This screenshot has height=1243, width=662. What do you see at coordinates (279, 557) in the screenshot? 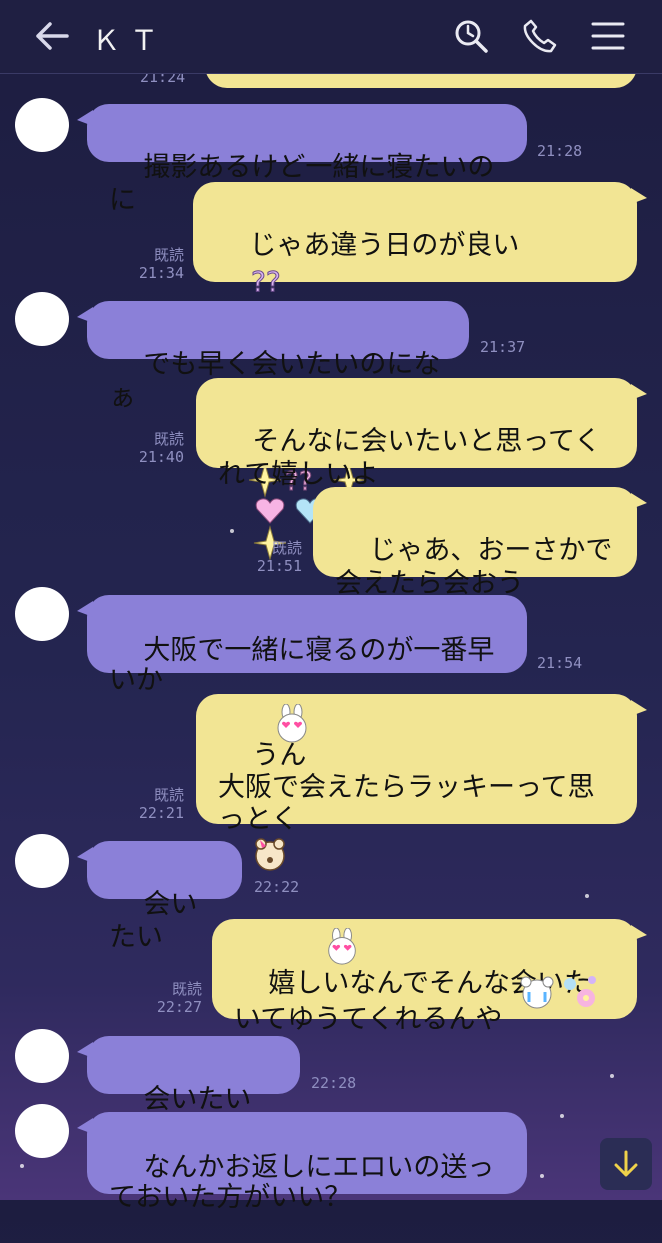
I see `read-receipt: 既読 21:51` at bounding box center [279, 557].